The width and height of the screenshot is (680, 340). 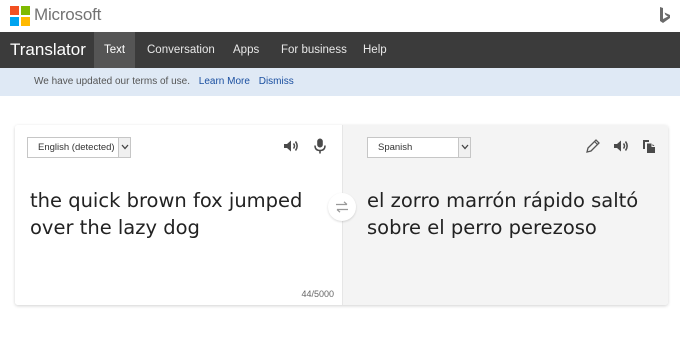 I want to click on microsoft-brand-name: Microsoft, so click(x=67, y=15).